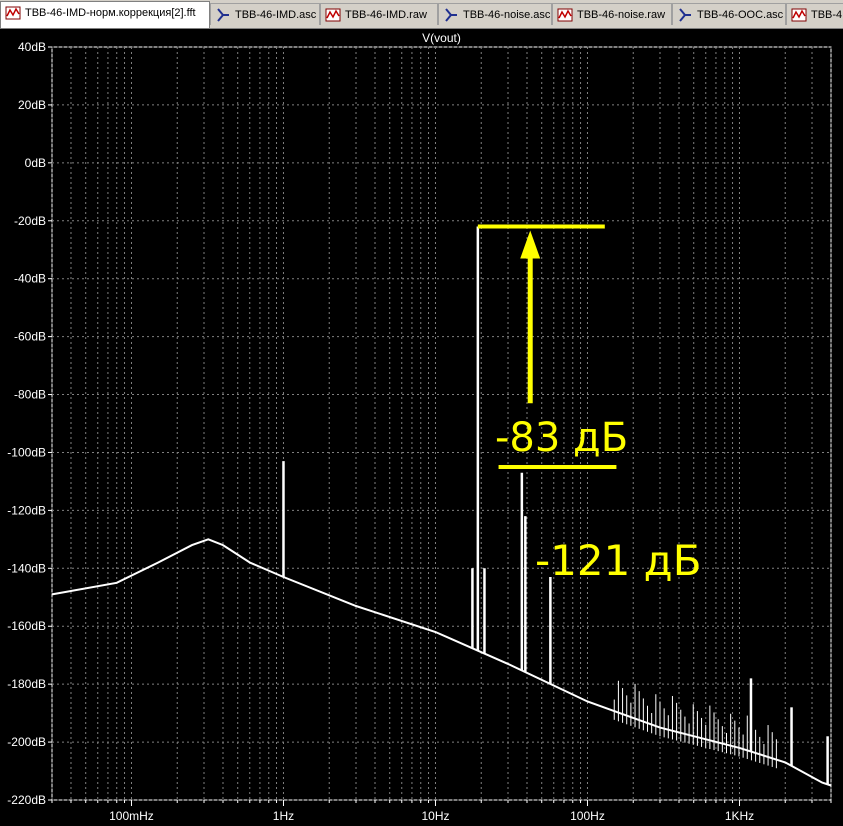  What do you see at coordinates (507, 15) in the screenshot?
I see `tab-label: TBB-46-noise.asc` at bounding box center [507, 15].